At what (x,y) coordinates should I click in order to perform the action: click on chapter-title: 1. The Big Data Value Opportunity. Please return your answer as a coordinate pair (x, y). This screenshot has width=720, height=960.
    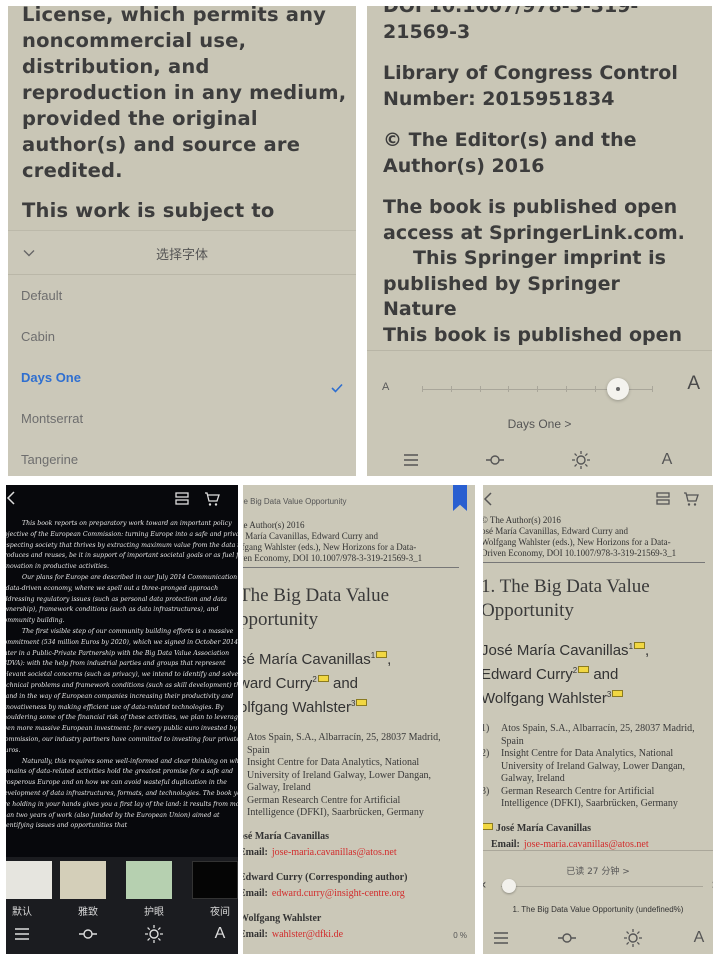
    Looking at the image, I should click on (598, 599).